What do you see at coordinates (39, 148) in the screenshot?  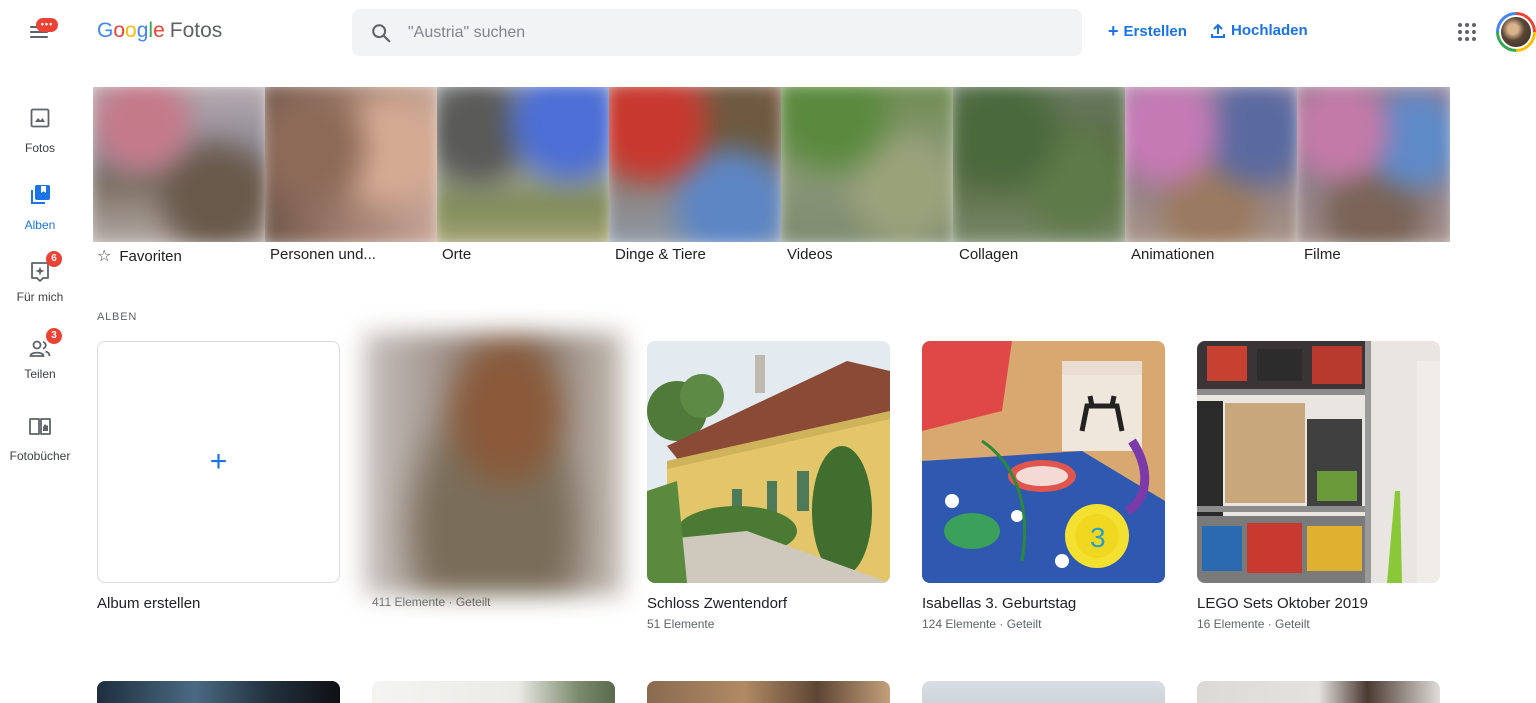 I see `sidebar-item-label: Fotos` at bounding box center [39, 148].